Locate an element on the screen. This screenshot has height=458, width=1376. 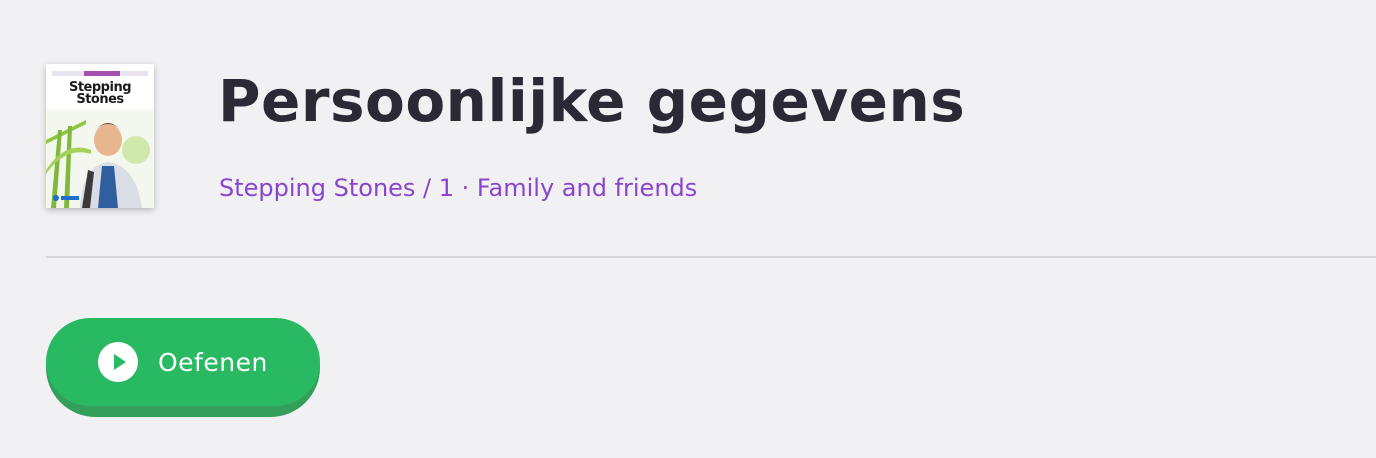
cover-title: Stepping Stones is located at coordinates (100, 94).